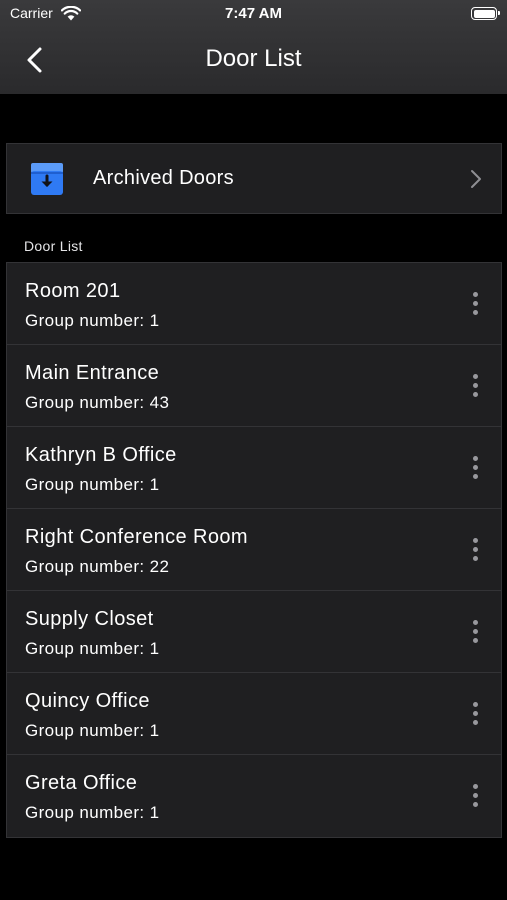  Describe the element at coordinates (254, 796) in the screenshot. I see `door-list-item: Greta Office Group number: 1` at that location.